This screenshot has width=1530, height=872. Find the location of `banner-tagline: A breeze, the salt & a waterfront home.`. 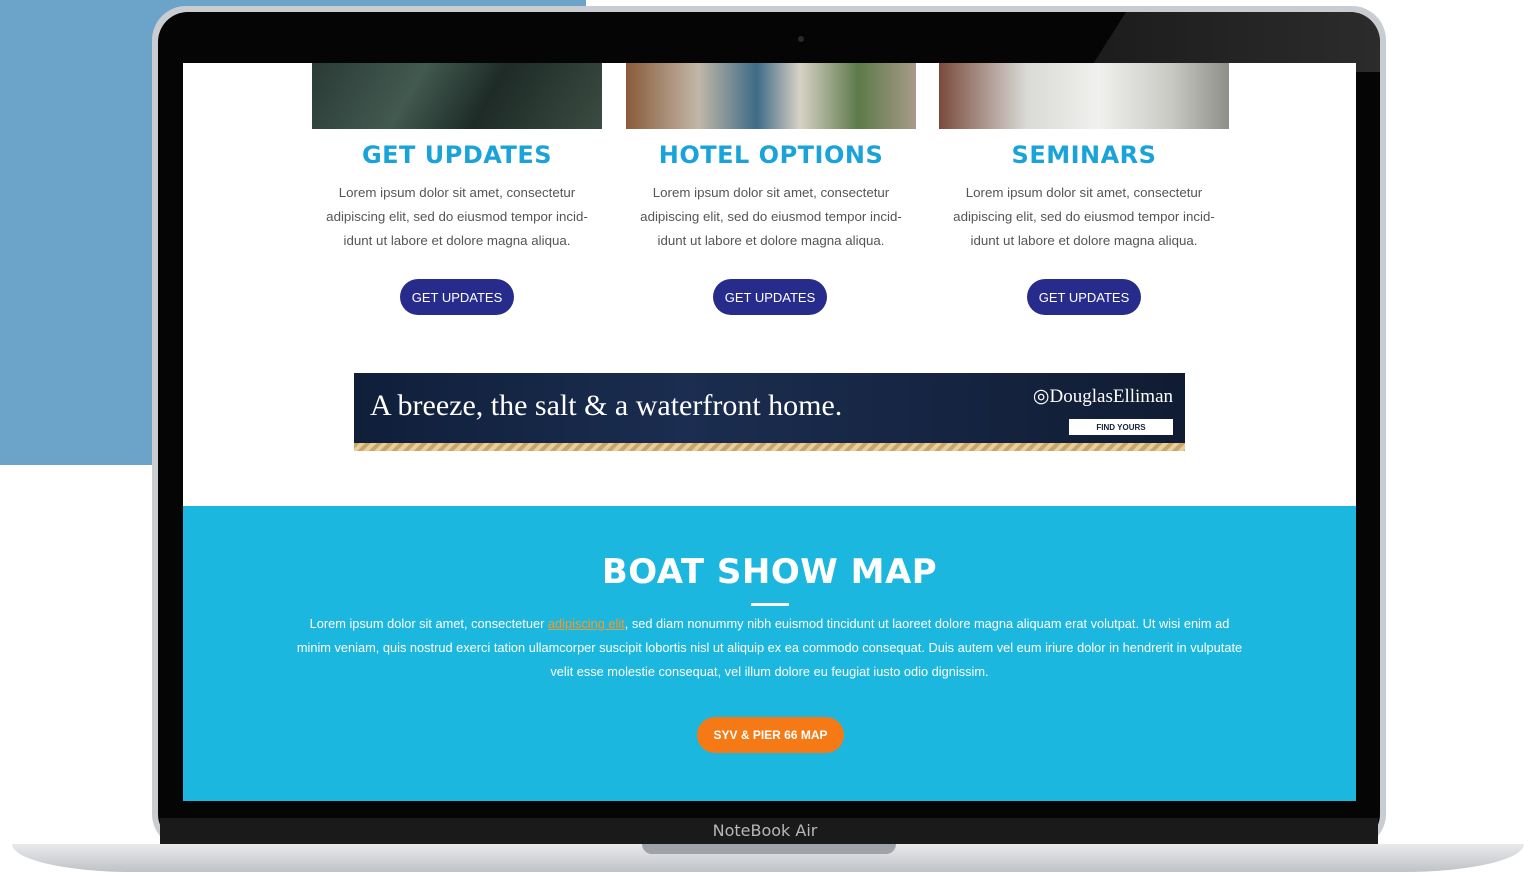

banner-tagline: A breeze, the salt & a waterfront home. is located at coordinates (606, 405).